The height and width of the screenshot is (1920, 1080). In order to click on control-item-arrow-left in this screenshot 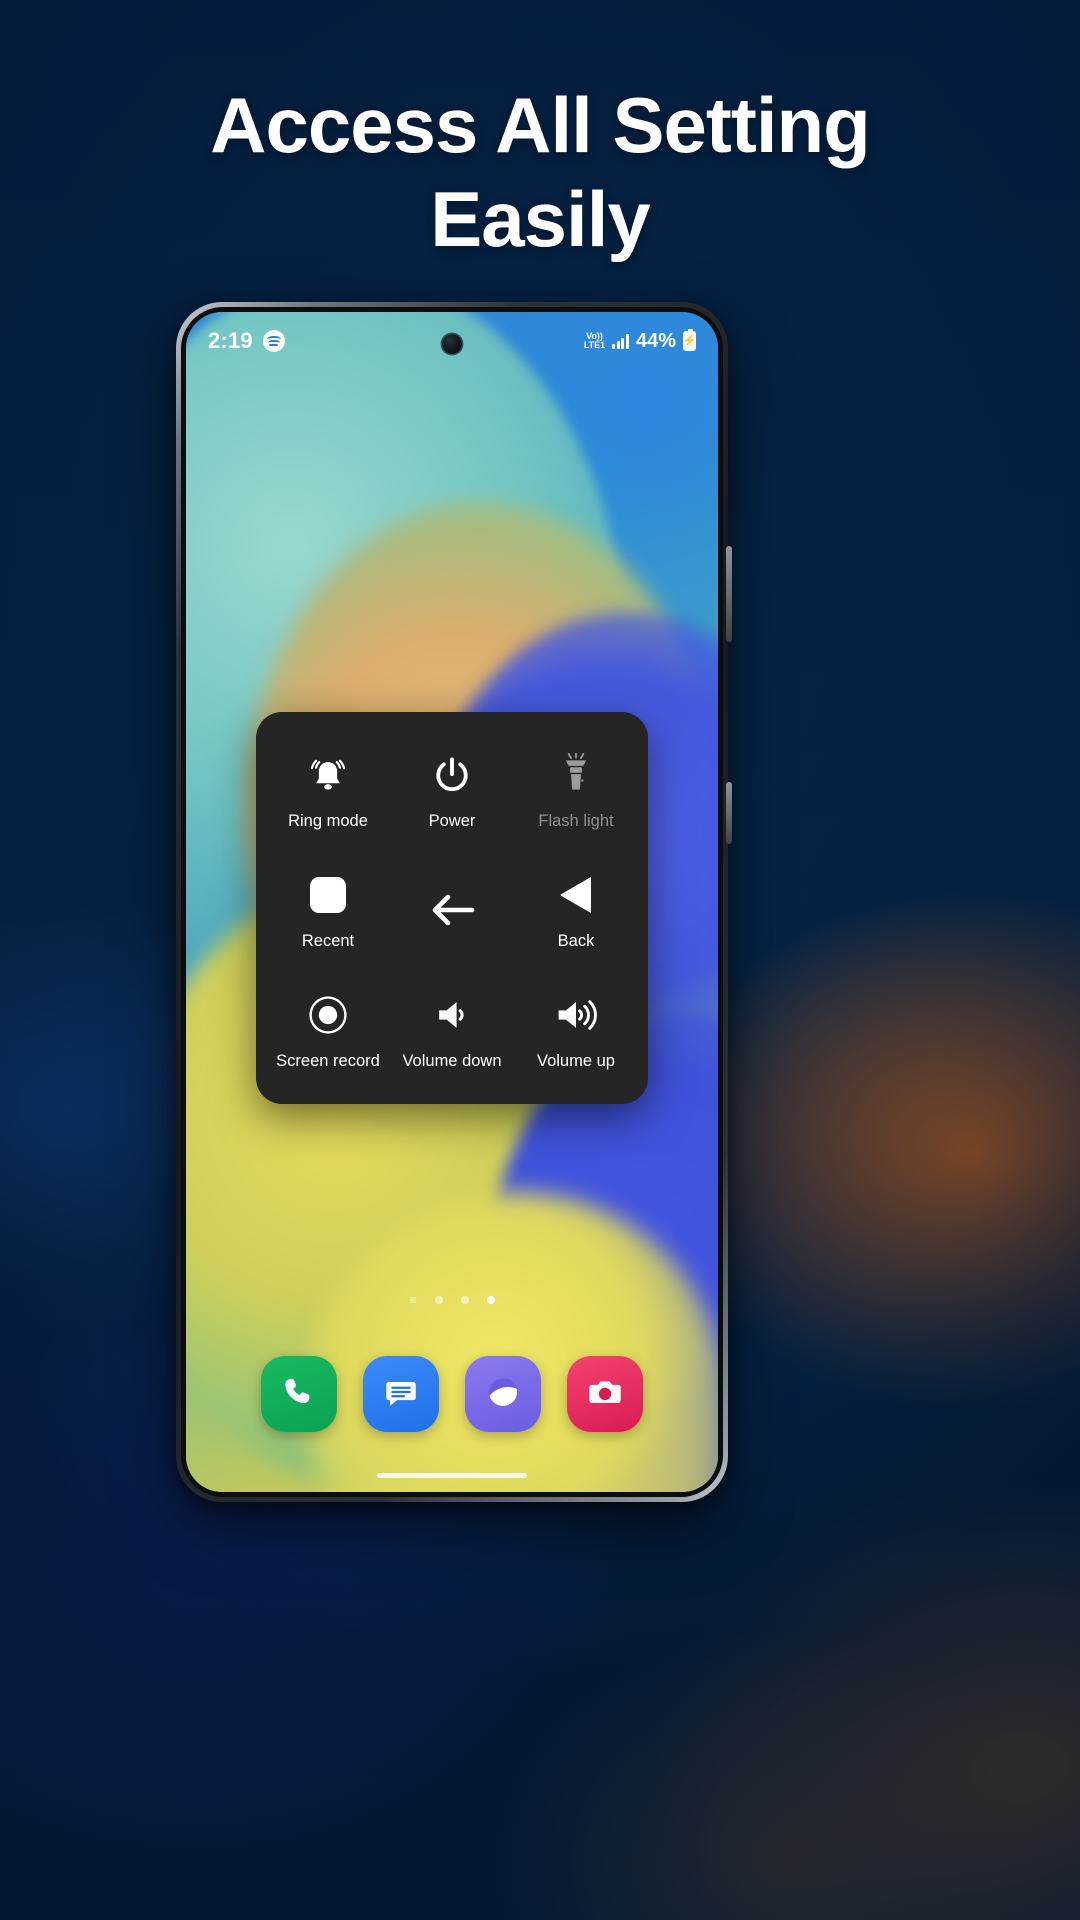, I will do `click(452, 910)`.